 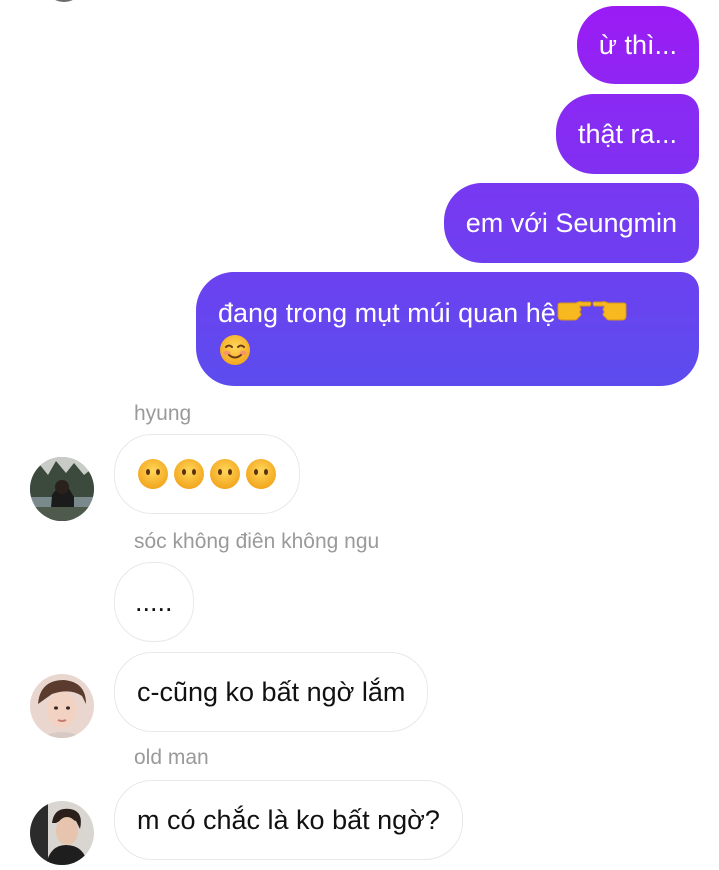 What do you see at coordinates (171, 757) in the screenshot?
I see `sender-name: old man` at bounding box center [171, 757].